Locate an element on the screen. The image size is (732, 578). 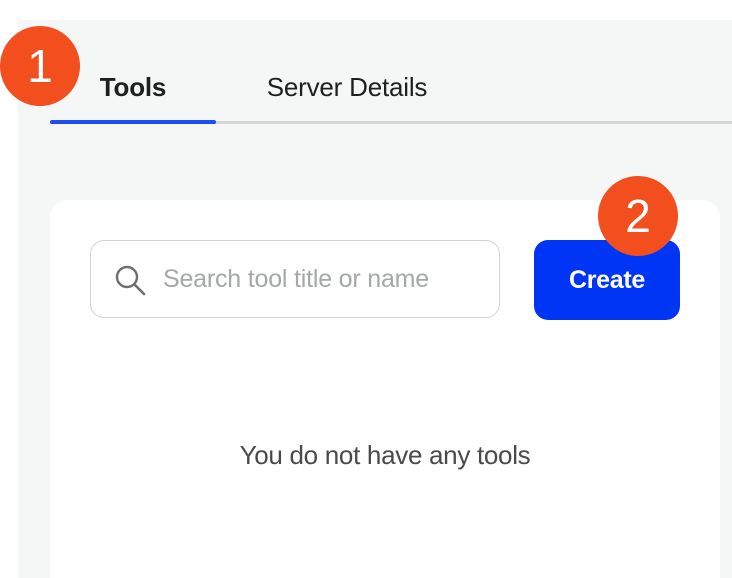
step-marker-1: 1 is located at coordinates (40, 66).